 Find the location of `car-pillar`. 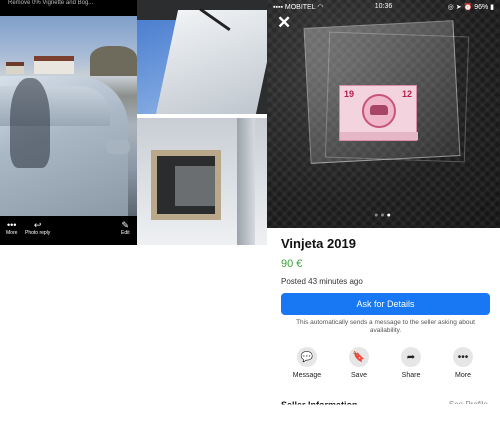

car-pillar is located at coordinates (246, 181).